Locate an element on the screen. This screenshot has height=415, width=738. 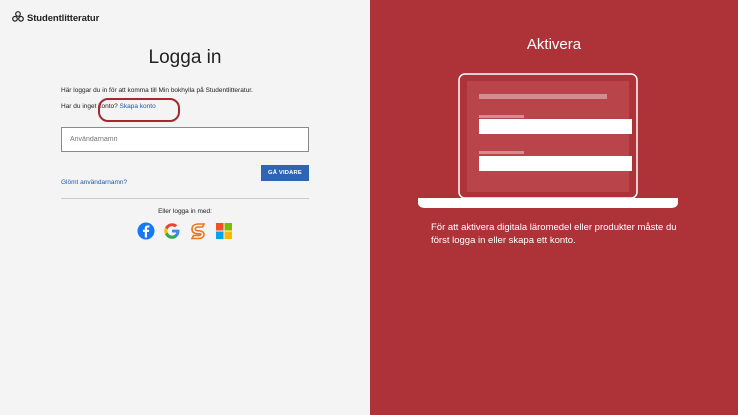
continue-button: GÅ VIDARE is located at coordinates (285, 173).